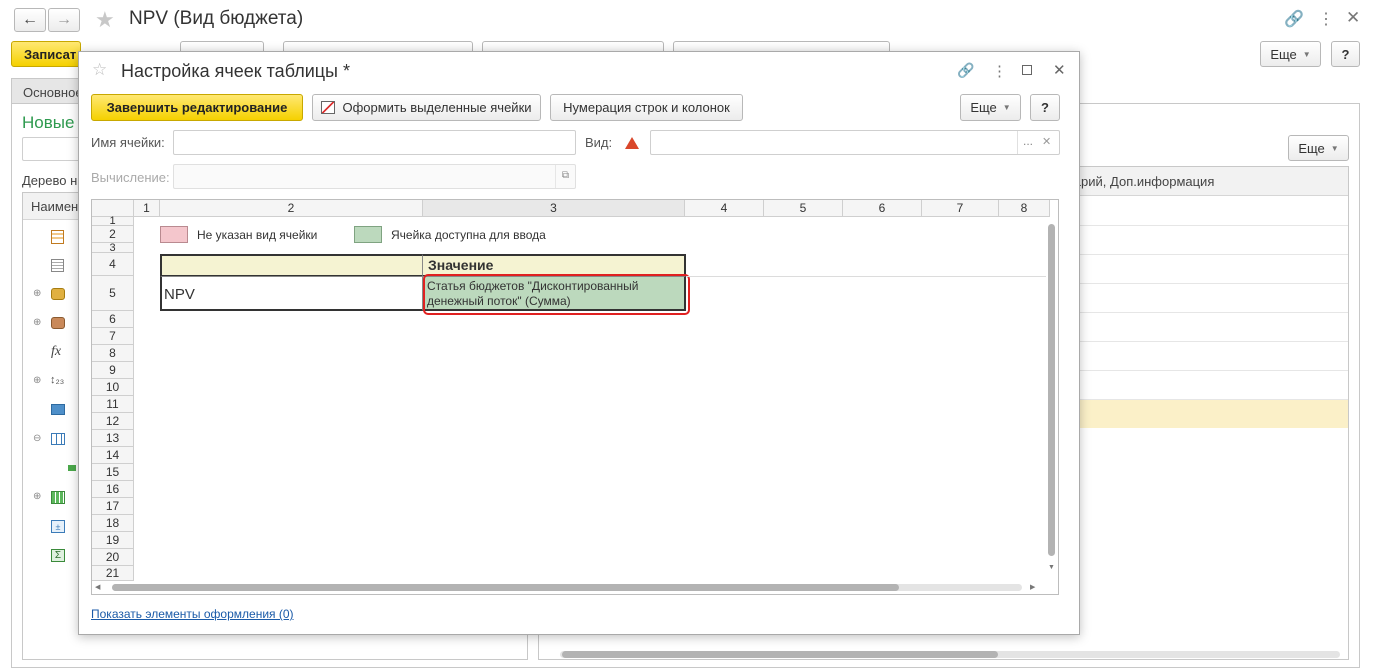  What do you see at coordinates (1006, 107) in the screenshot?
I see `chevron-down-icon-3: ▼` at bounding box center [1006, 107].